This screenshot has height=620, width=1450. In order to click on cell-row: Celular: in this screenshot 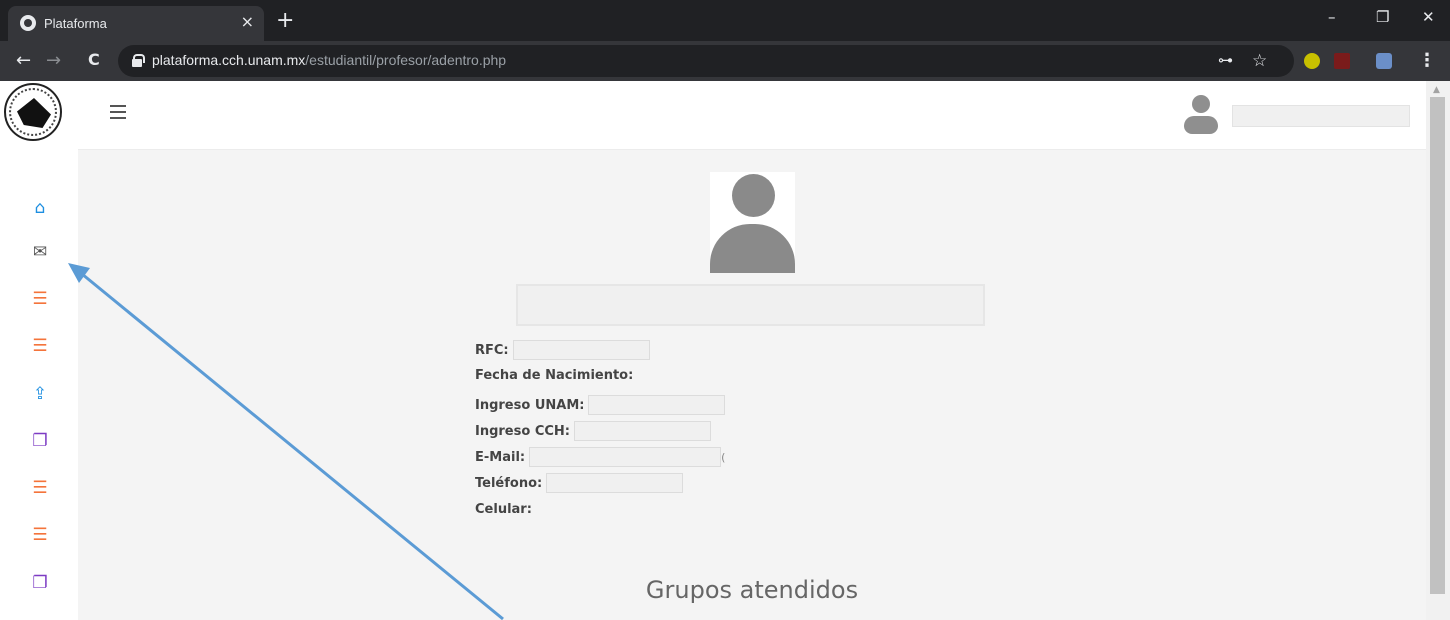, I will do `click(503, 509)`.